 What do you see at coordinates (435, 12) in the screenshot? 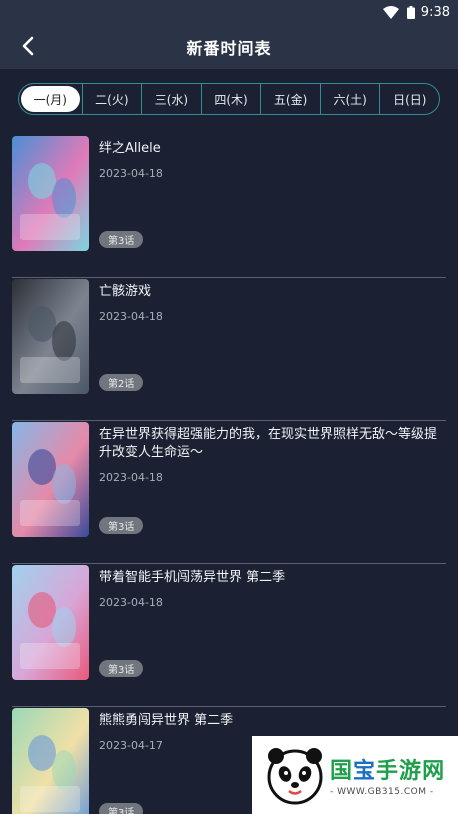
I see `status-time: 9:38` at bounding box center [435, 12].